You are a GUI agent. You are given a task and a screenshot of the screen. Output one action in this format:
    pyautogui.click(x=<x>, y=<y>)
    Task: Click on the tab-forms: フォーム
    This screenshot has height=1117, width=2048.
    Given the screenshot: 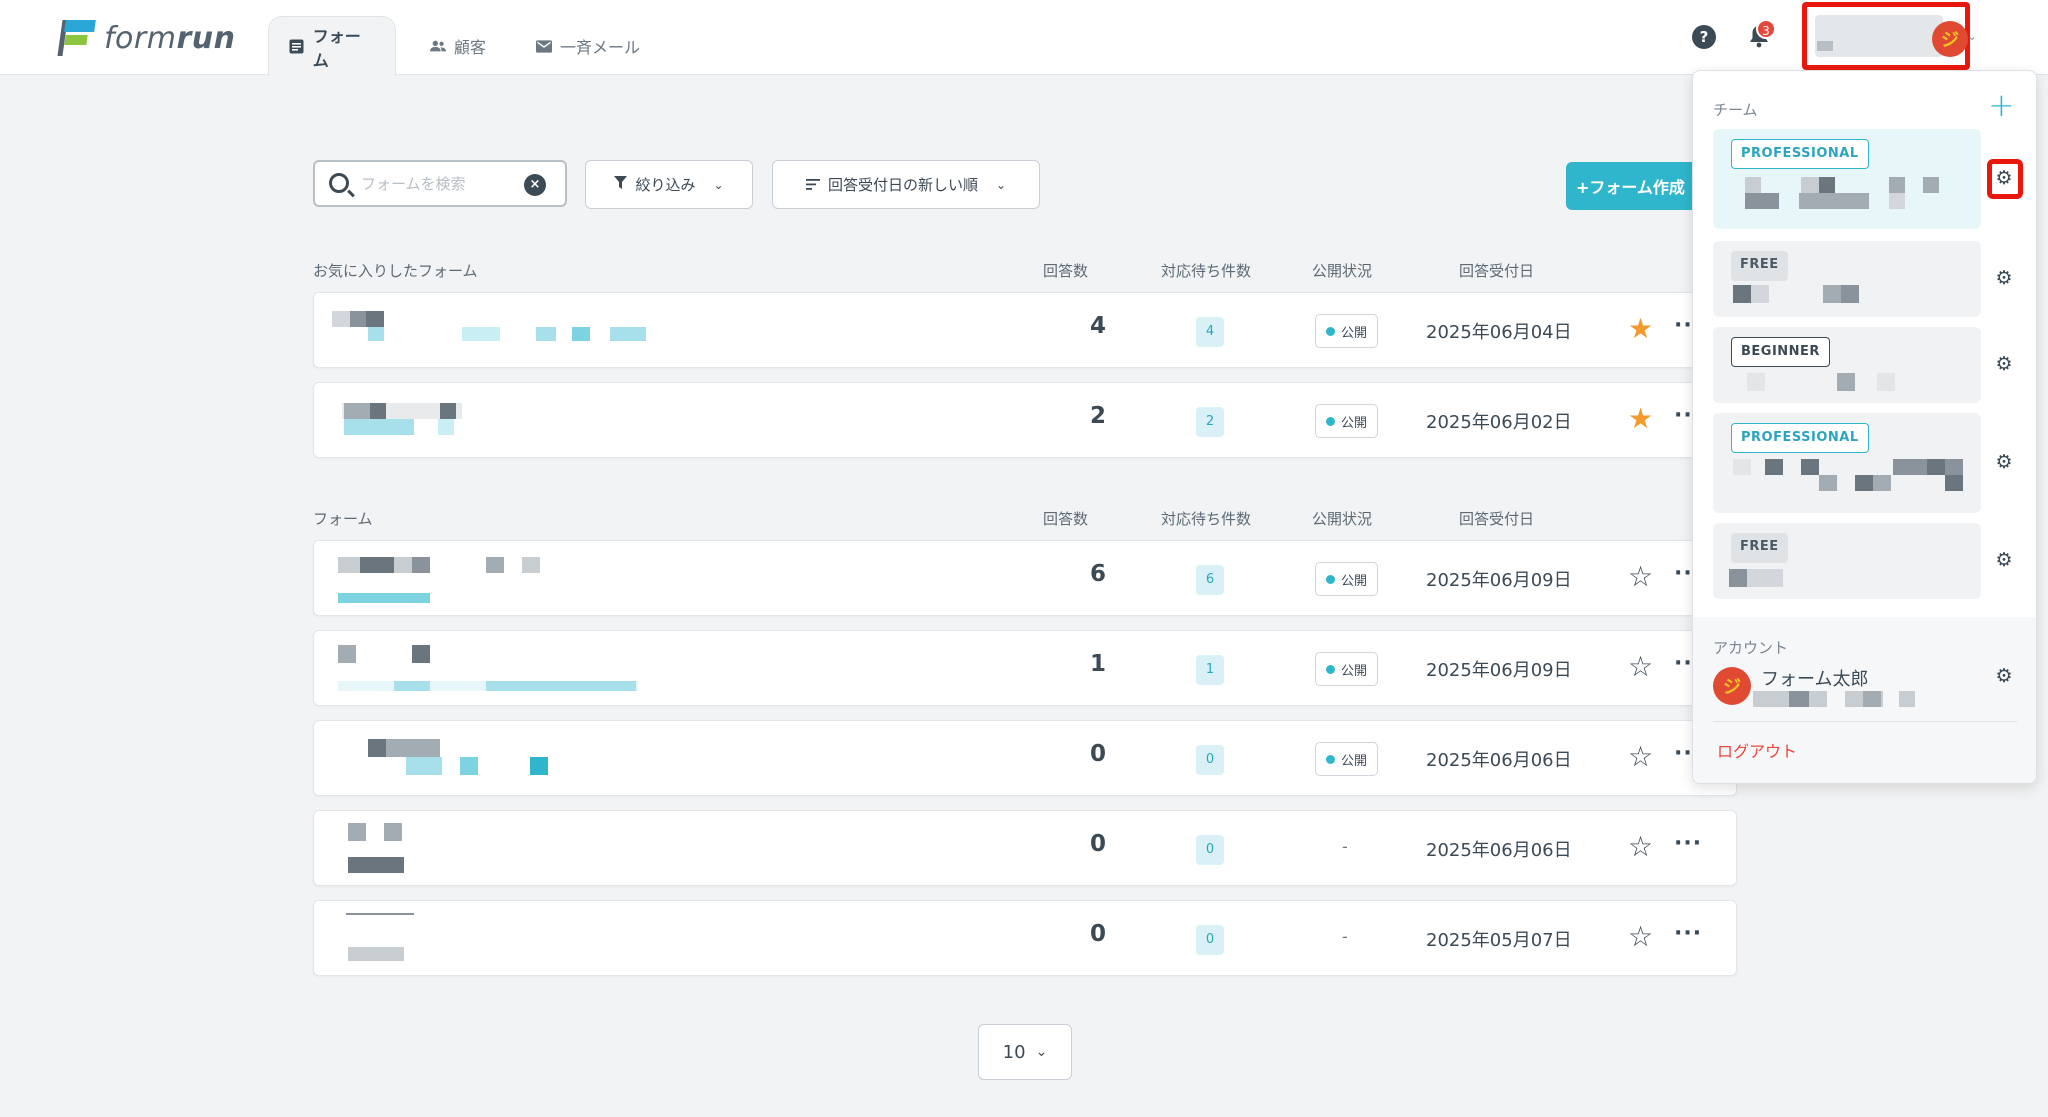 What is the action you would take?
    pyautogui.click(x=332, y=46)
    